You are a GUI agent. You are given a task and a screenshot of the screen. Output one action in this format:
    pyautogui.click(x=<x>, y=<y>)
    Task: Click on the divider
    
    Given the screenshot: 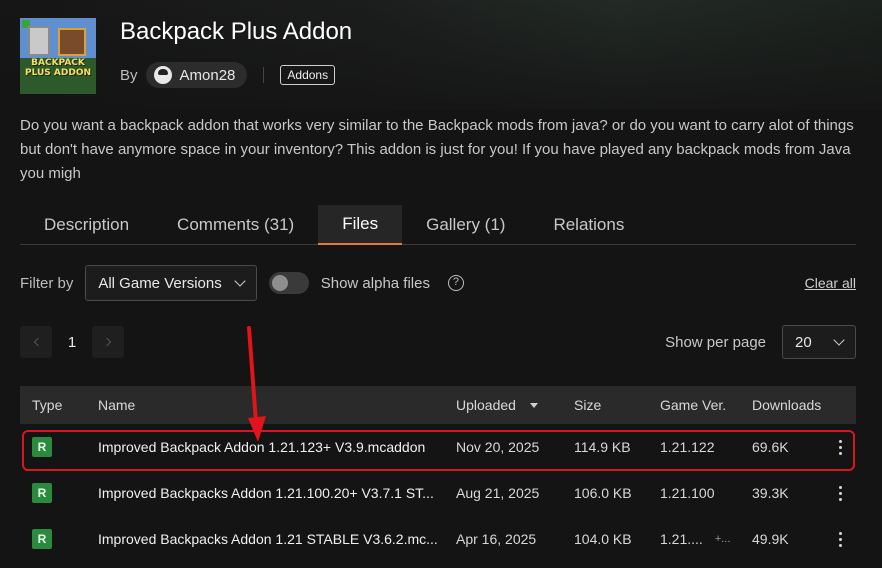 What is the action you would take?
    pyautogui.click(x=264, y=75)
    